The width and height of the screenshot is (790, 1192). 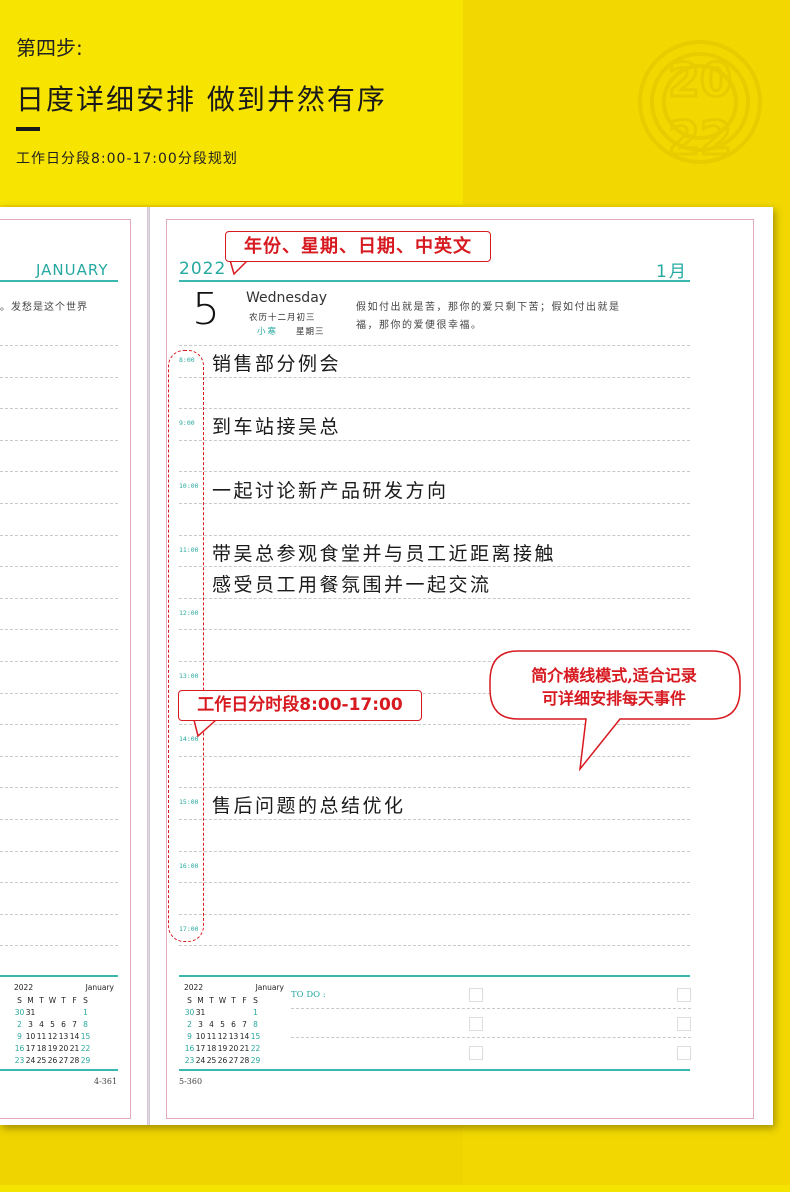 I want to click on headline-rule, so click(x=28, y=129).